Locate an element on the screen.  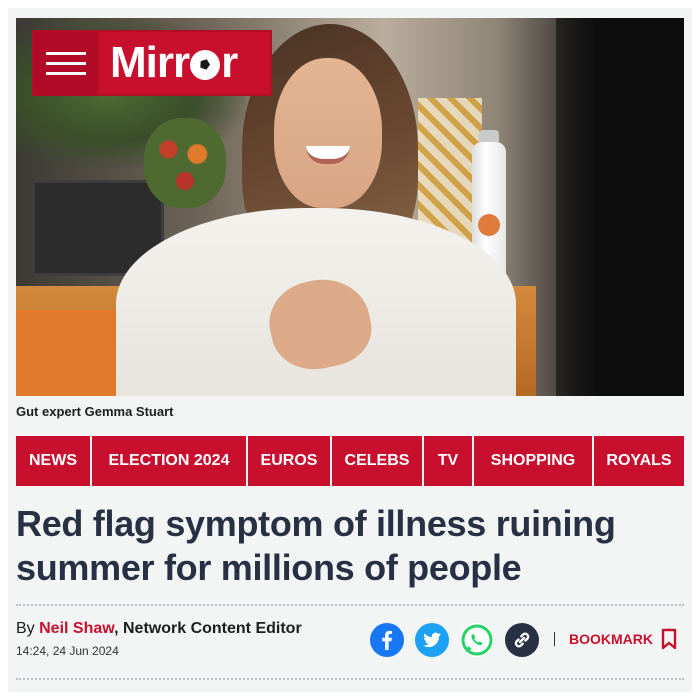
nav-tv: TV is located at coordinates (448, 461).